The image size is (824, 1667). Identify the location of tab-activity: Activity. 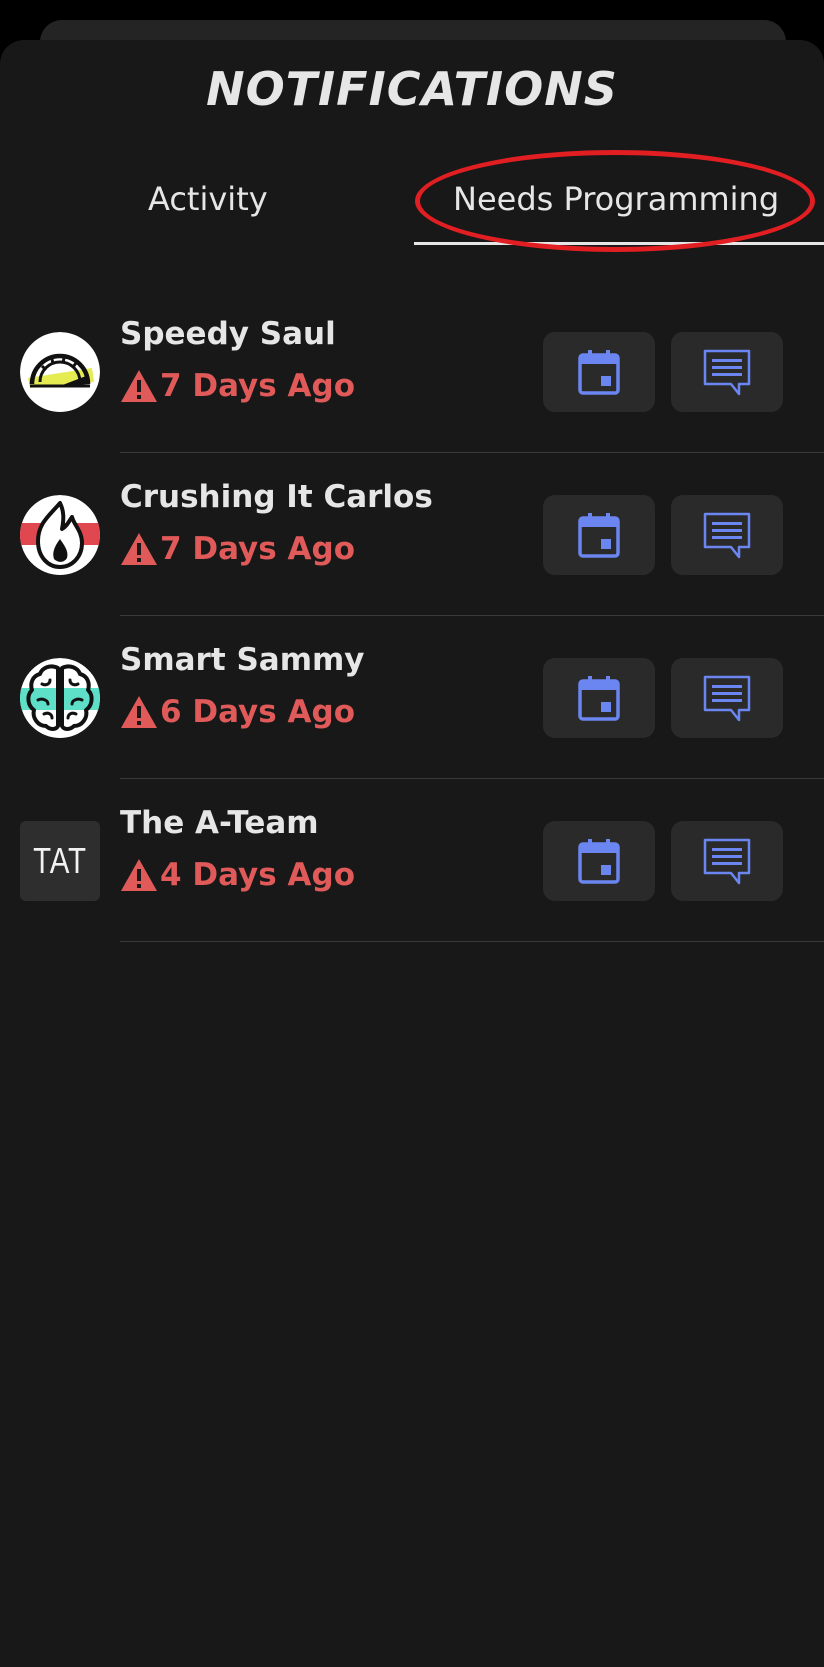
(208, 199).